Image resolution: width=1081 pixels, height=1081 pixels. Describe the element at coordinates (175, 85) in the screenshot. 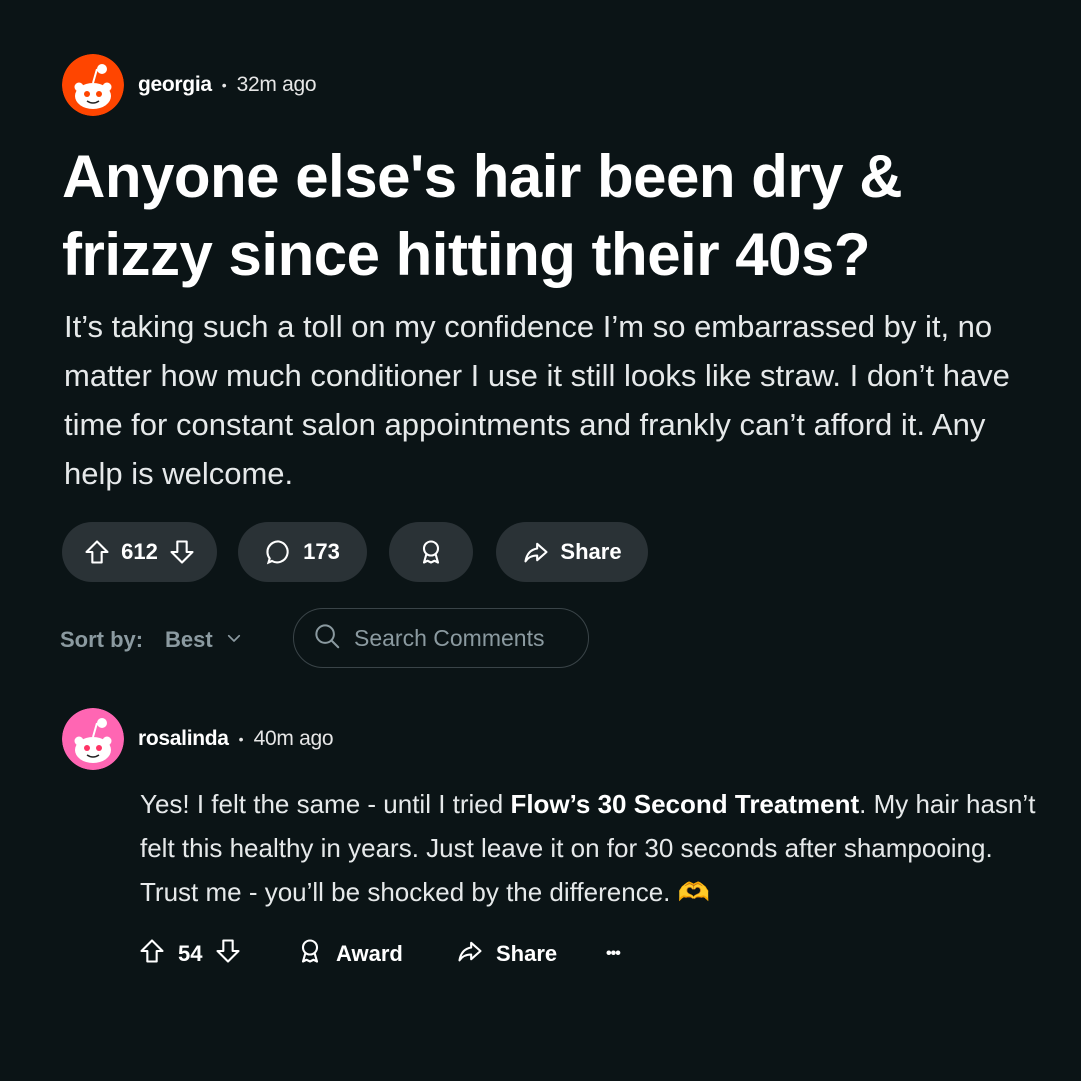

I see `post-author-name: georgia` at that location.